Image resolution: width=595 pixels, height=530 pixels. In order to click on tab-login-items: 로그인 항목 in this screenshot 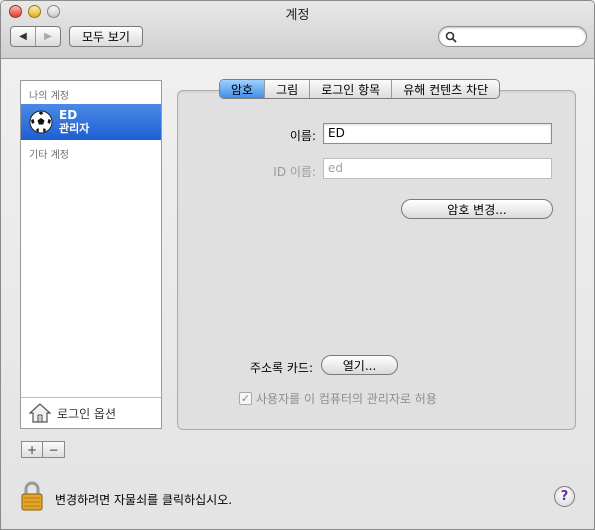, I will do `click(350, 89)`.